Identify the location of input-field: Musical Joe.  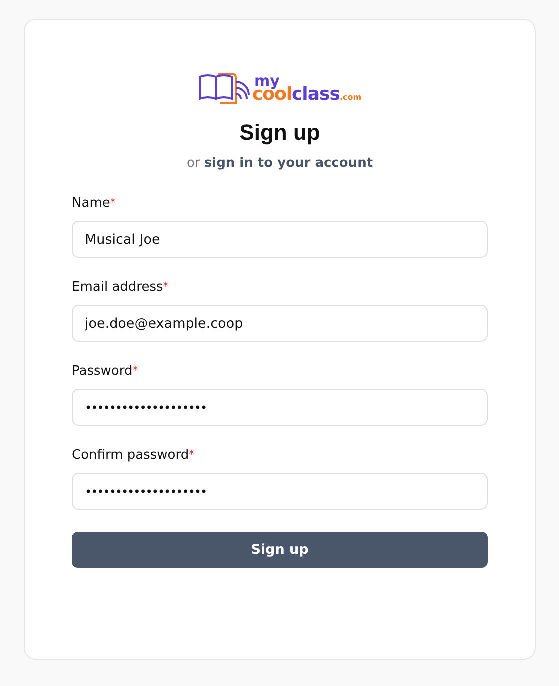
(280, 239).